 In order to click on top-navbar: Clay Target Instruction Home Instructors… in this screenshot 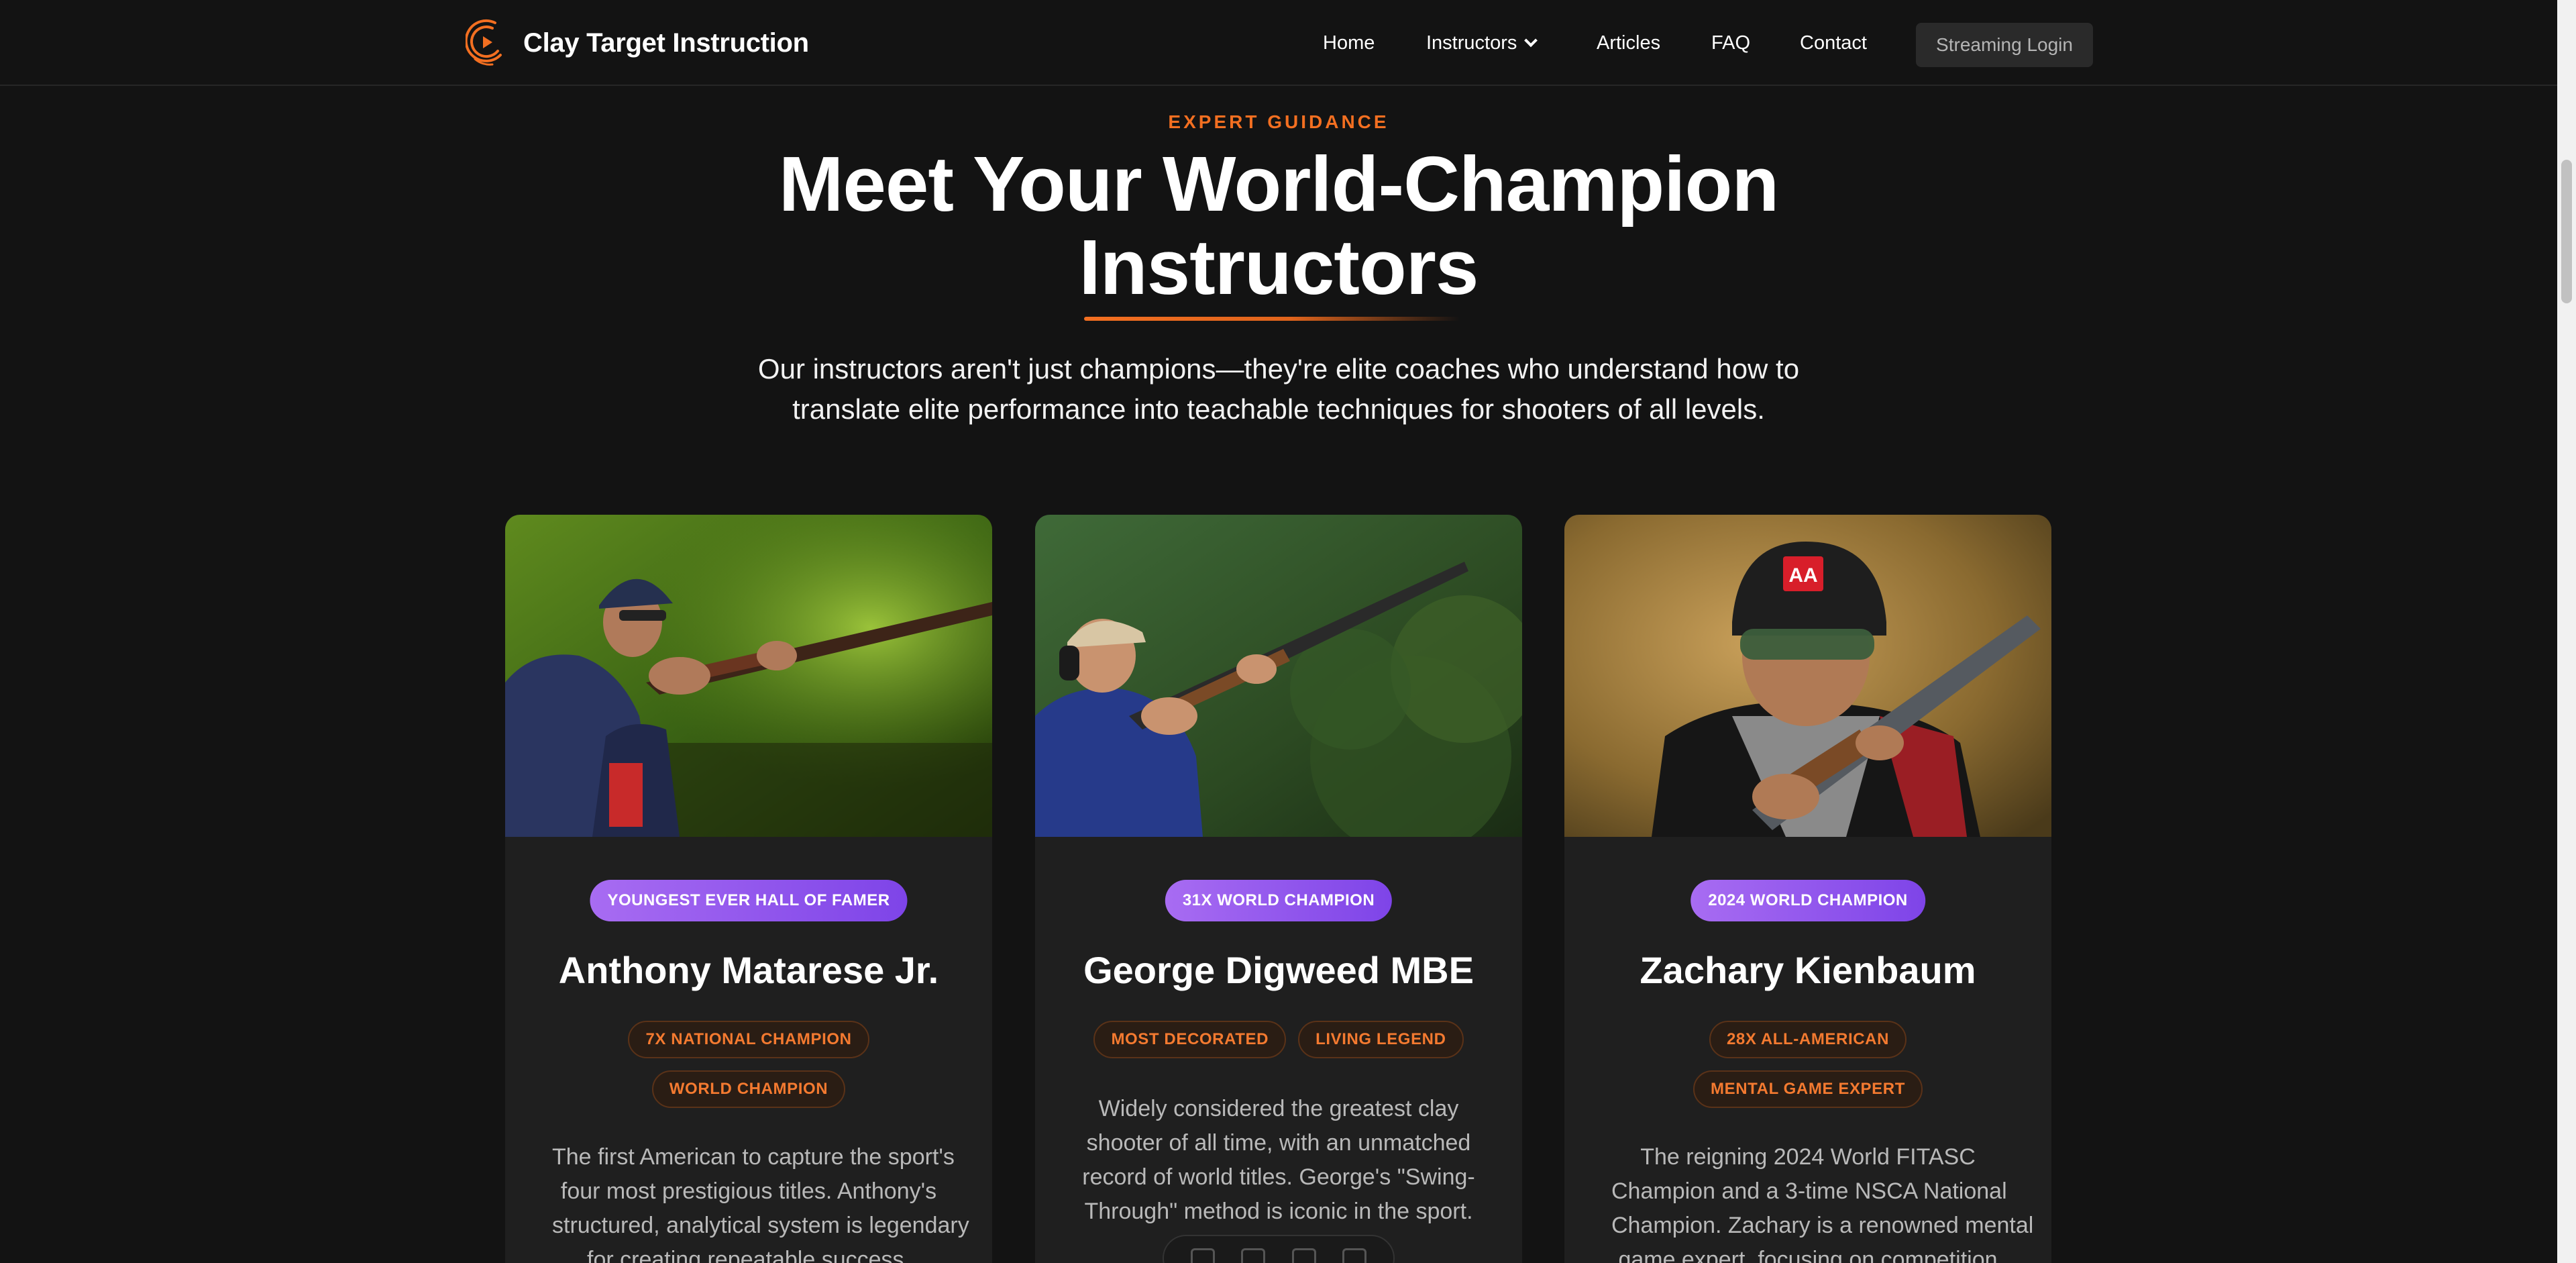, I will do `click(1278, 43)`.